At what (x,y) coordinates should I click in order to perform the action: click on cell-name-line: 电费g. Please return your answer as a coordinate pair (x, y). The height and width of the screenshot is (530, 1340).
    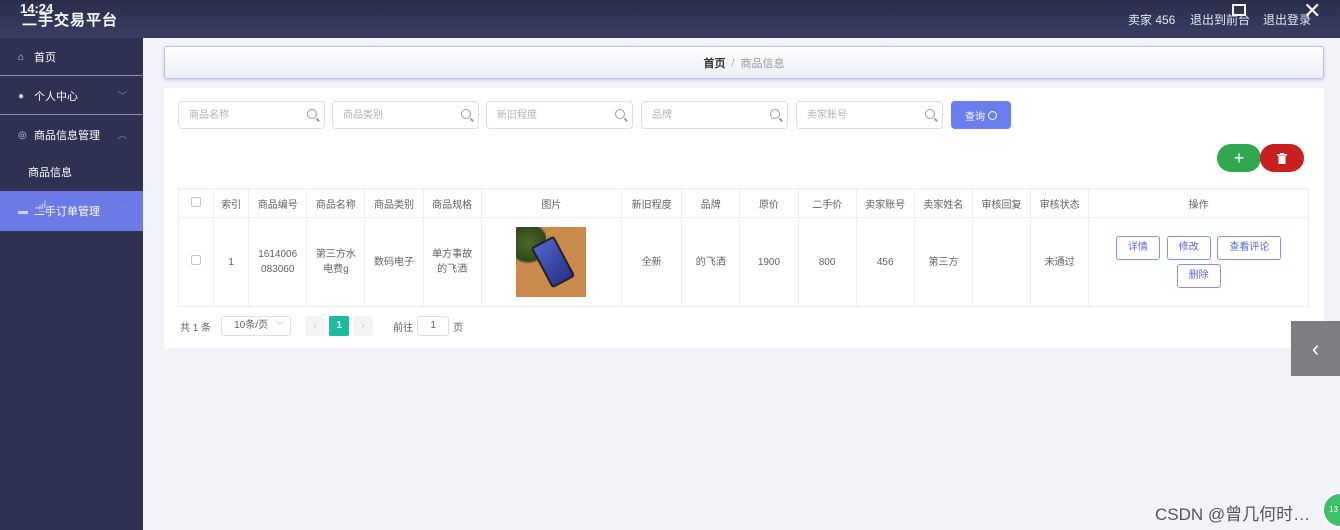
    Looking at the image, I should click on (336, 269).